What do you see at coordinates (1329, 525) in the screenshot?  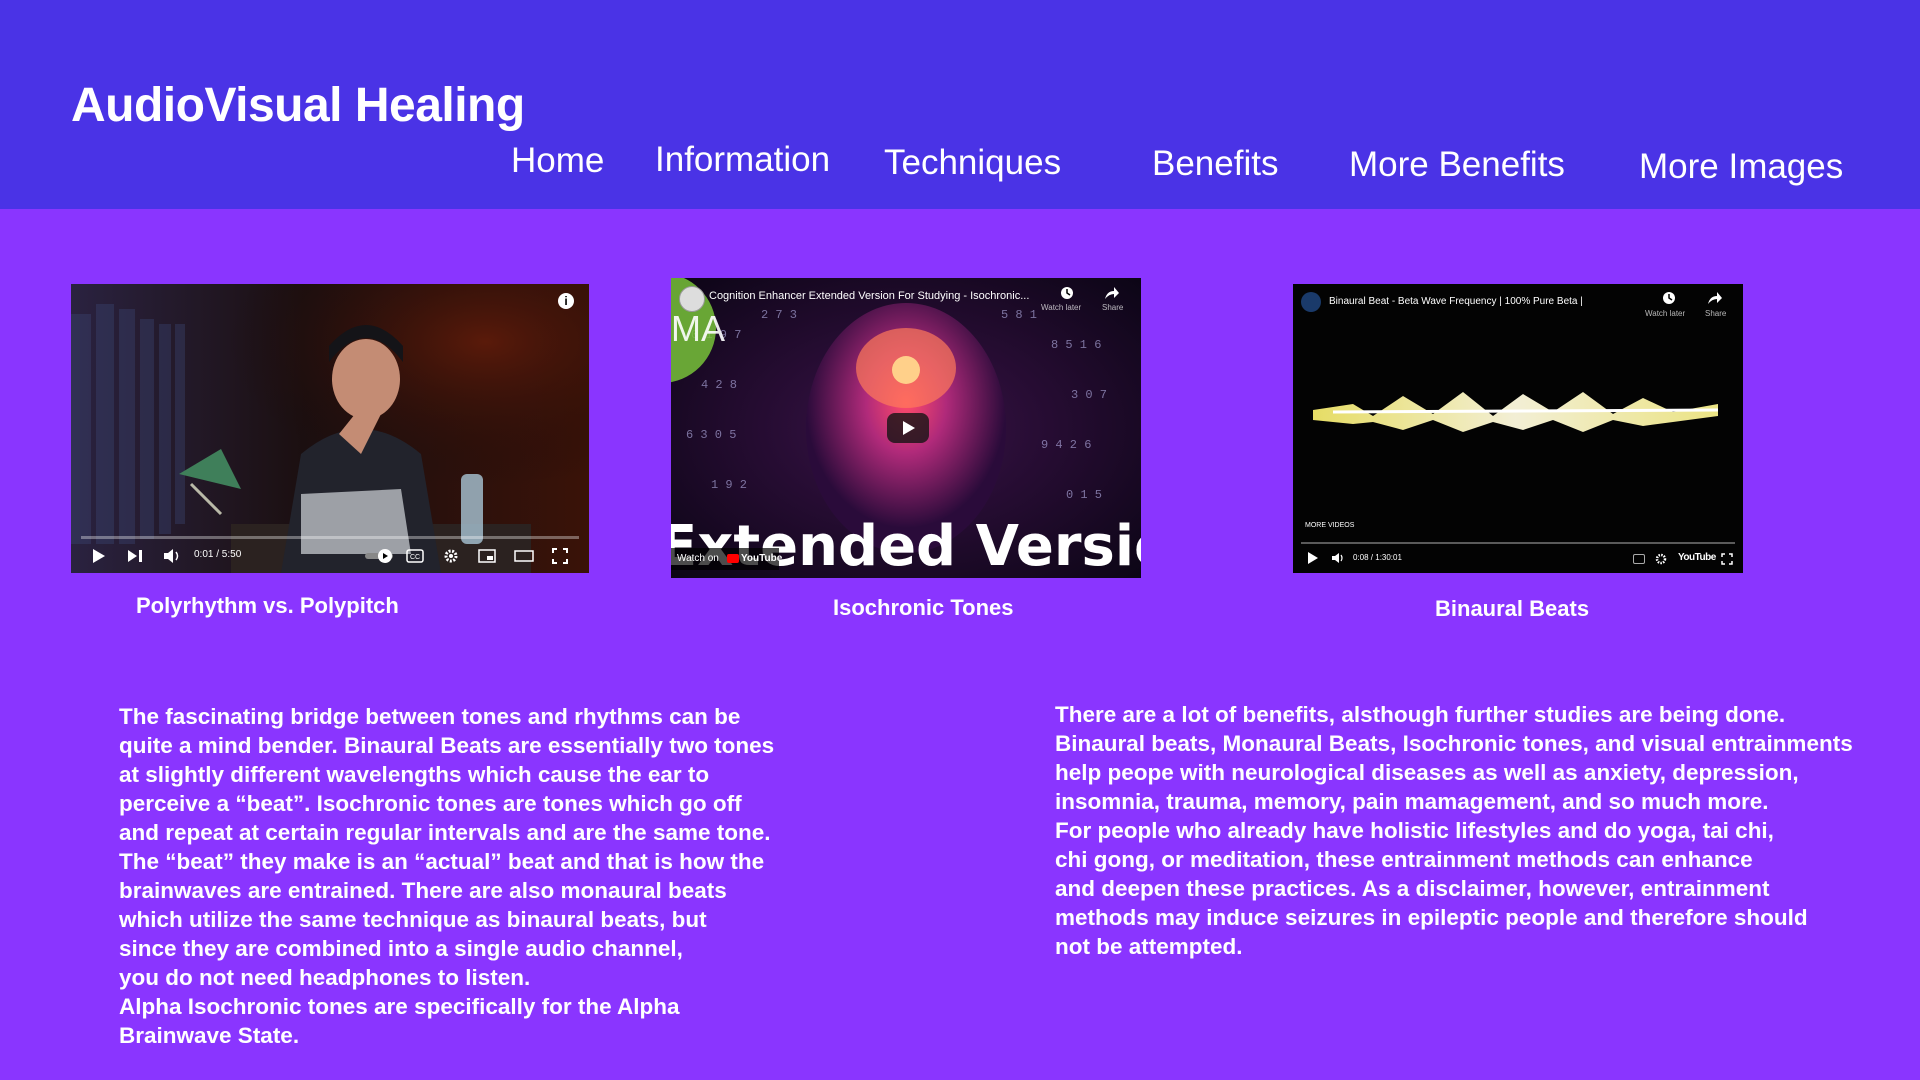 I see `more-videos-label: MORE VIDEOS` at bounding box center [1329, 525].